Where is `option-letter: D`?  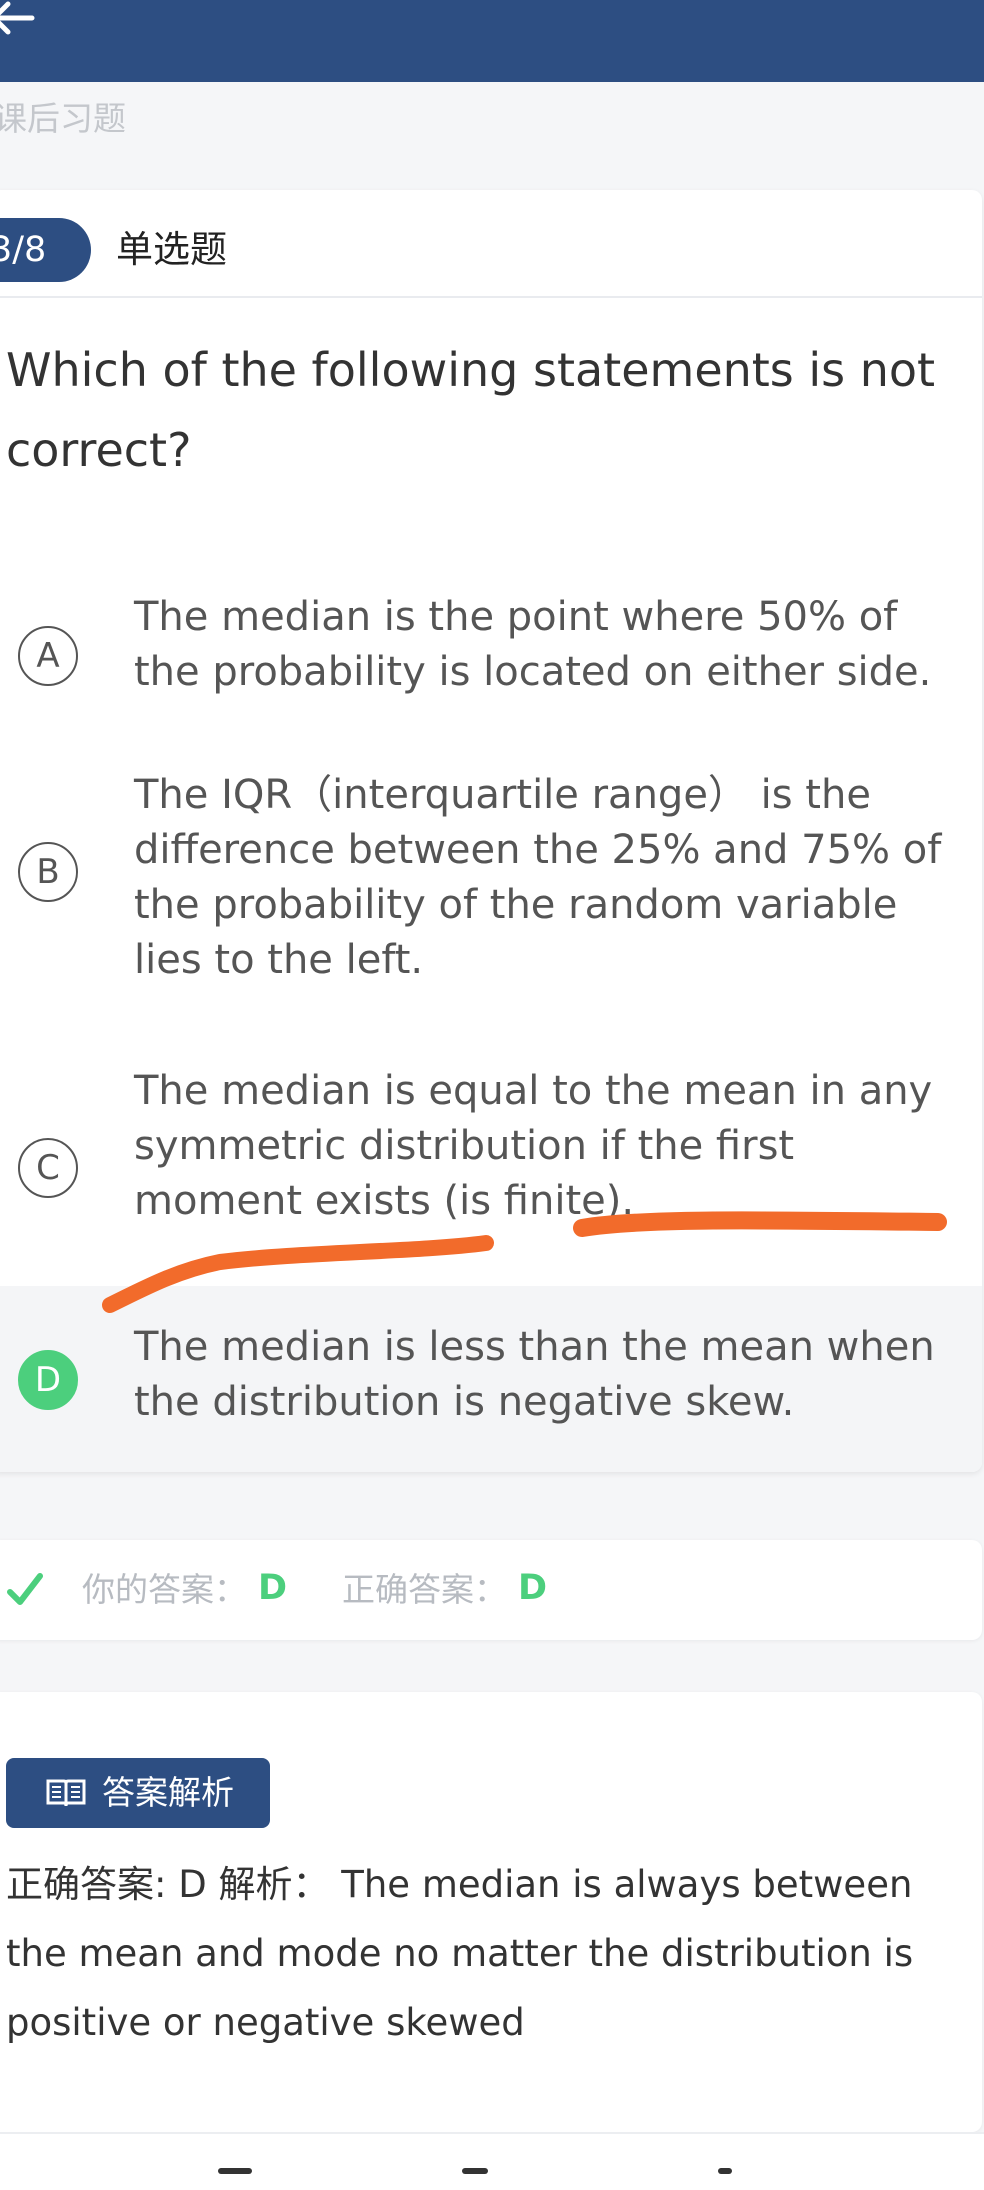 option-letter: D is located at coordinates (48, 1380).